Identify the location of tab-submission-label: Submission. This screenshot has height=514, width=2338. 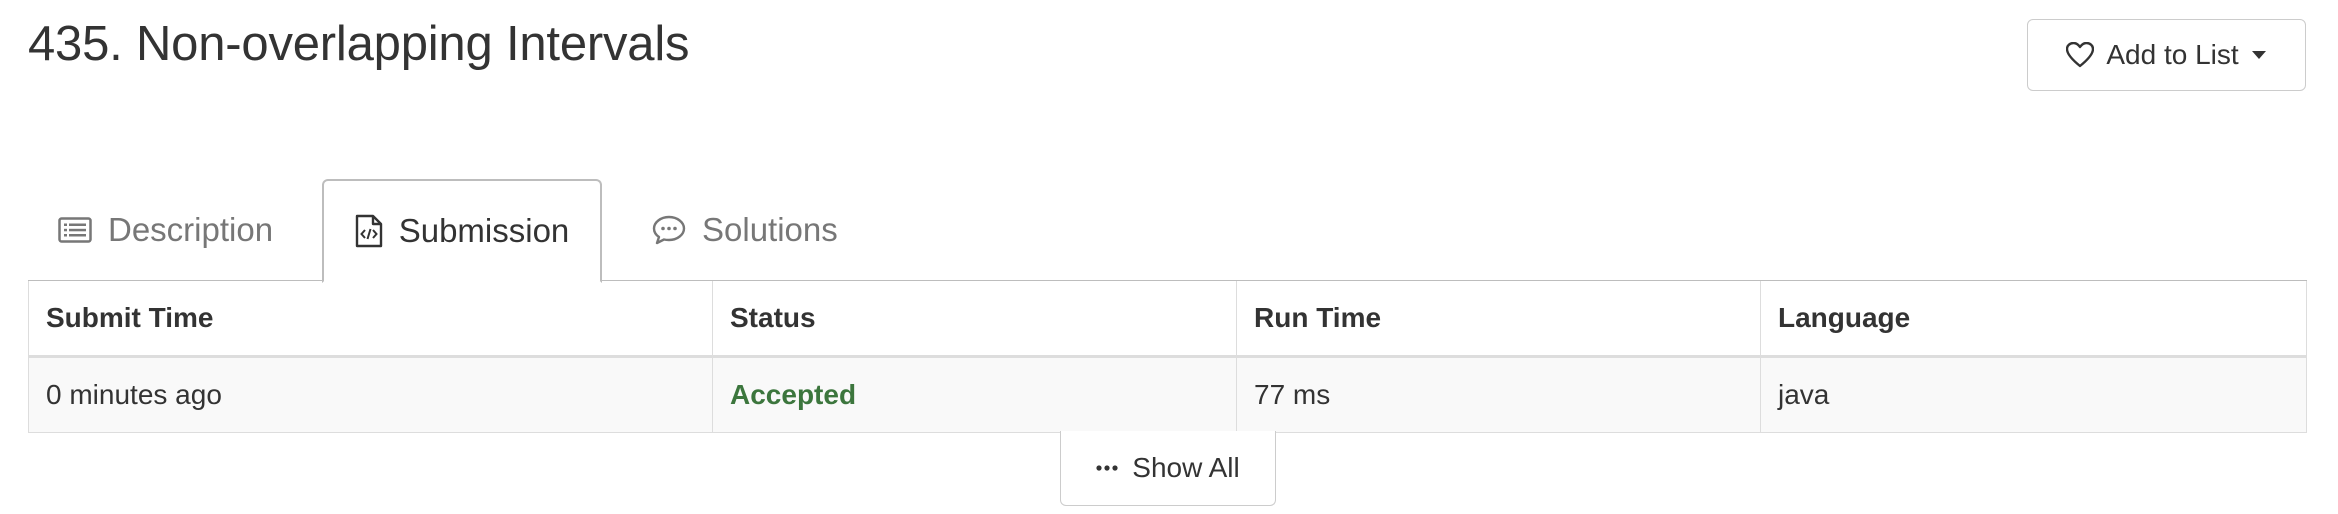
(484, 230).